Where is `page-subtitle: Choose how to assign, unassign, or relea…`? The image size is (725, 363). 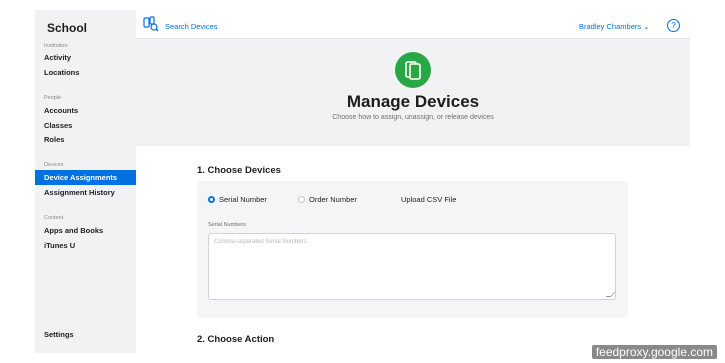
page-subtitle: Choose how to assign, unassign, or relea… is located at coordinates (413, 117).